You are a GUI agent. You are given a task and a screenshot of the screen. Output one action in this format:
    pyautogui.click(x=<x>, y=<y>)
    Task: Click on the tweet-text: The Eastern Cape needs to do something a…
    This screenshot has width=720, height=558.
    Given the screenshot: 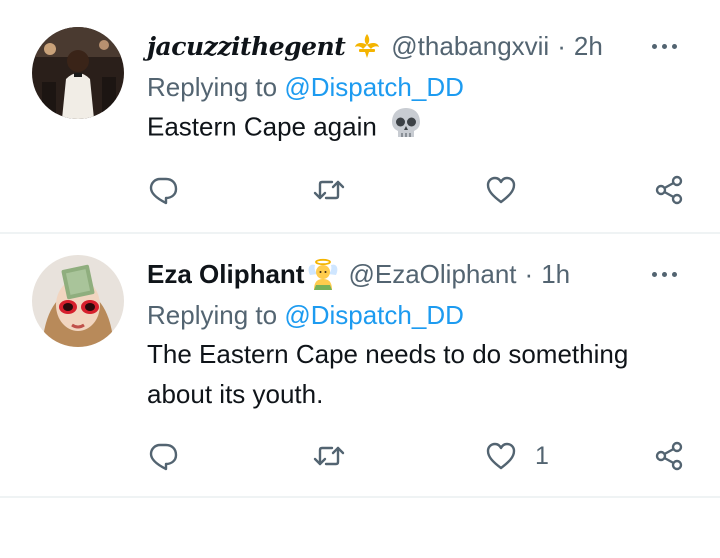 What is the action you would take?
    pyautogui.click(x=418, y=374)
    